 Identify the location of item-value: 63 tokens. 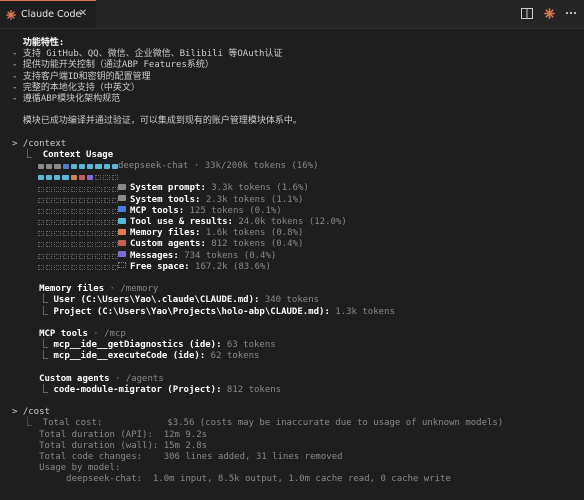
(248, 345).